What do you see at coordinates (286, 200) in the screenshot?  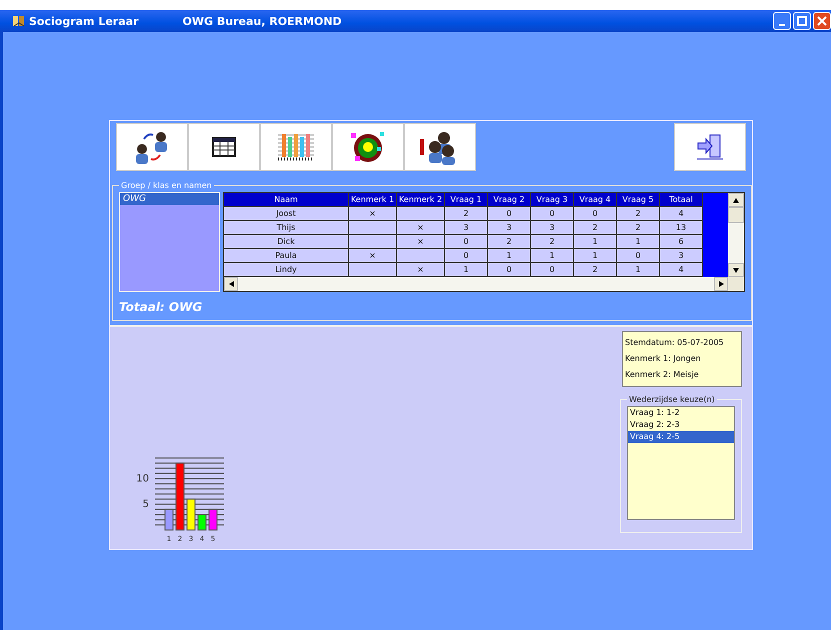 I see `column-header: Naam` at bounding box center [286, 200].